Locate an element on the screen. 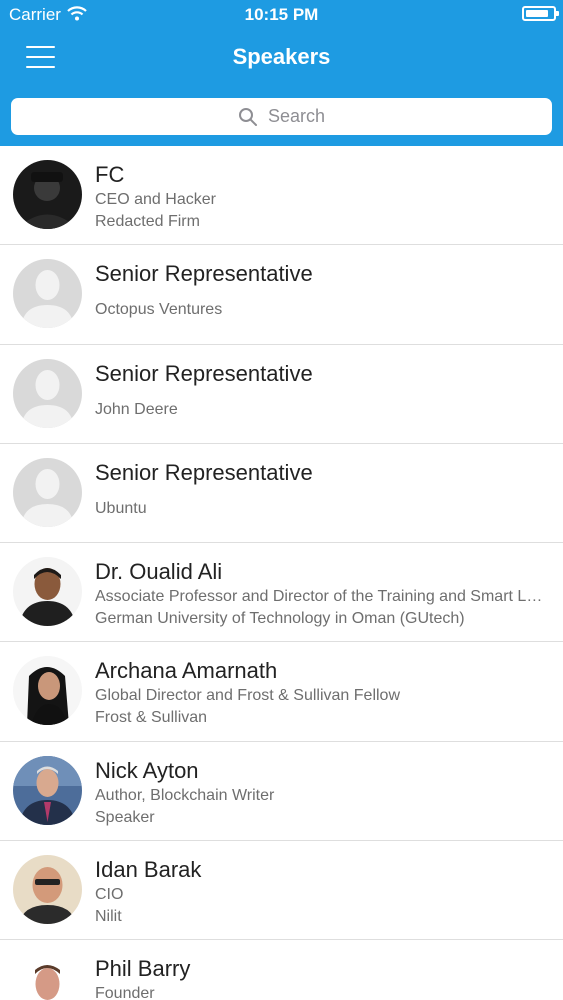  speaker-row: Senior Representative Ubuntu is located at coordinates (281, 493).